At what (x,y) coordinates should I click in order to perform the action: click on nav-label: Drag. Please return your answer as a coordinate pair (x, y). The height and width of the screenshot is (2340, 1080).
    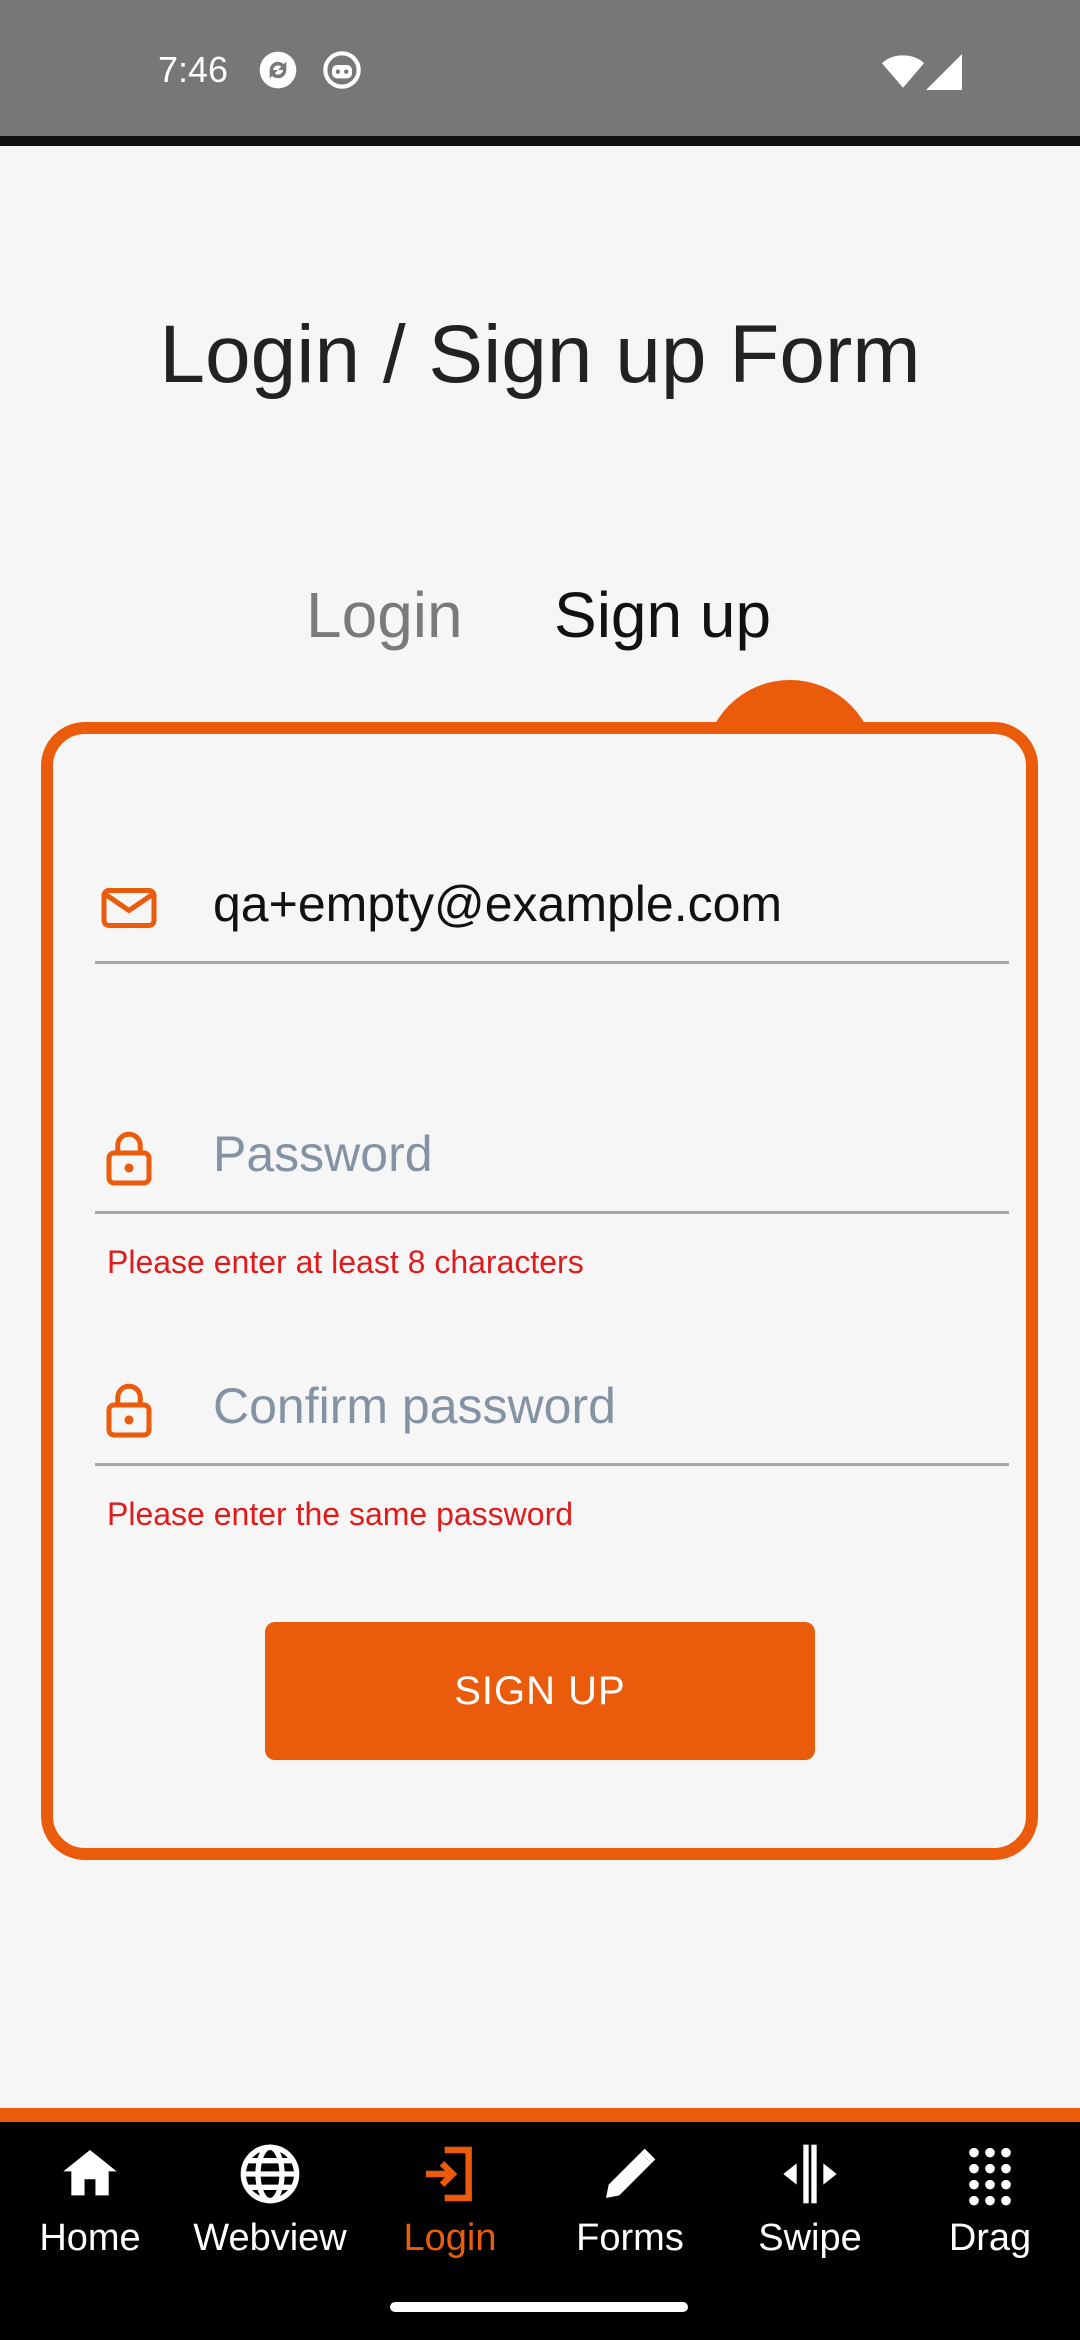
    Looking at the image, I should click on (990, 2238).